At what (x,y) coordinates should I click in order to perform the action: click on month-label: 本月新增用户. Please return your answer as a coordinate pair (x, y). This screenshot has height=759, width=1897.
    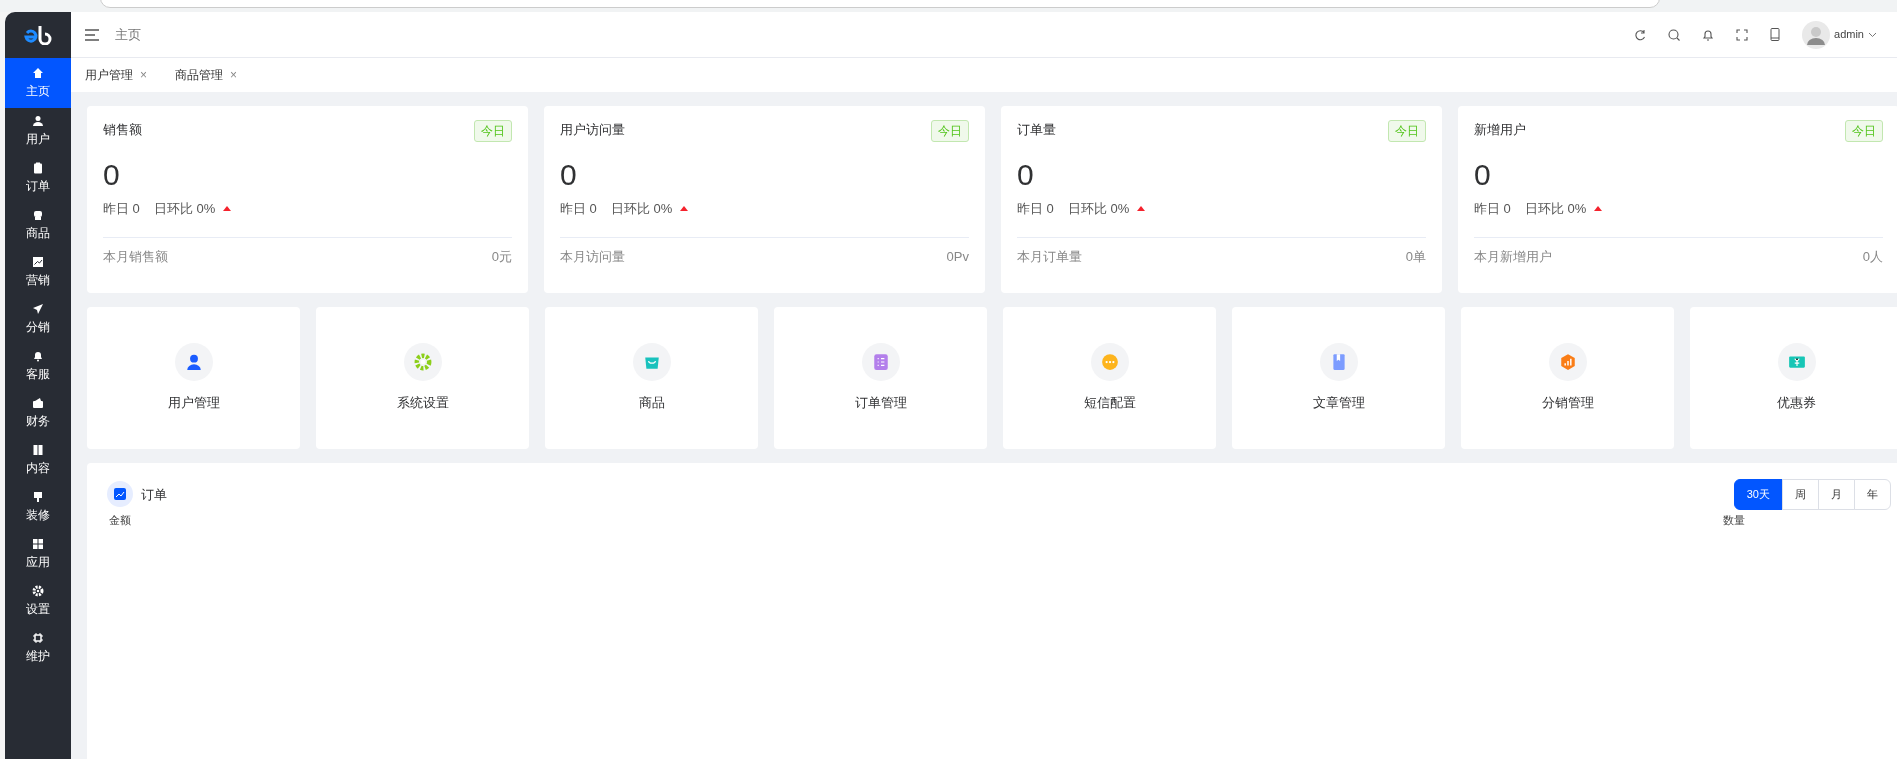
    Looking at the image, I should click on (1513, 256).